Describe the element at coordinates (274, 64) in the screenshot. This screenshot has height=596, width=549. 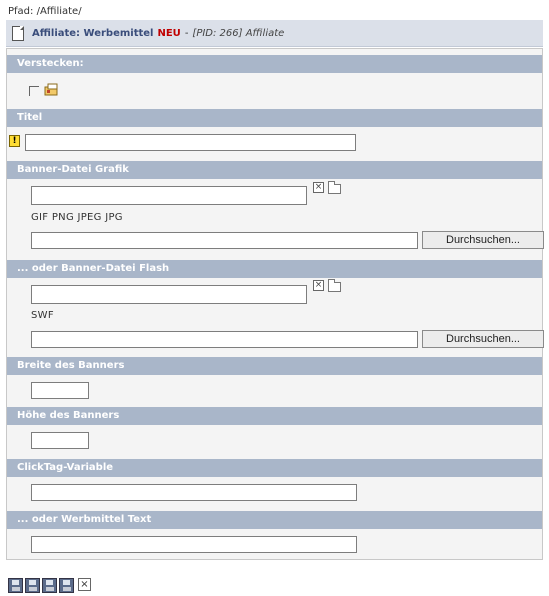
I see `section-hide: Verstecken:` at that location.